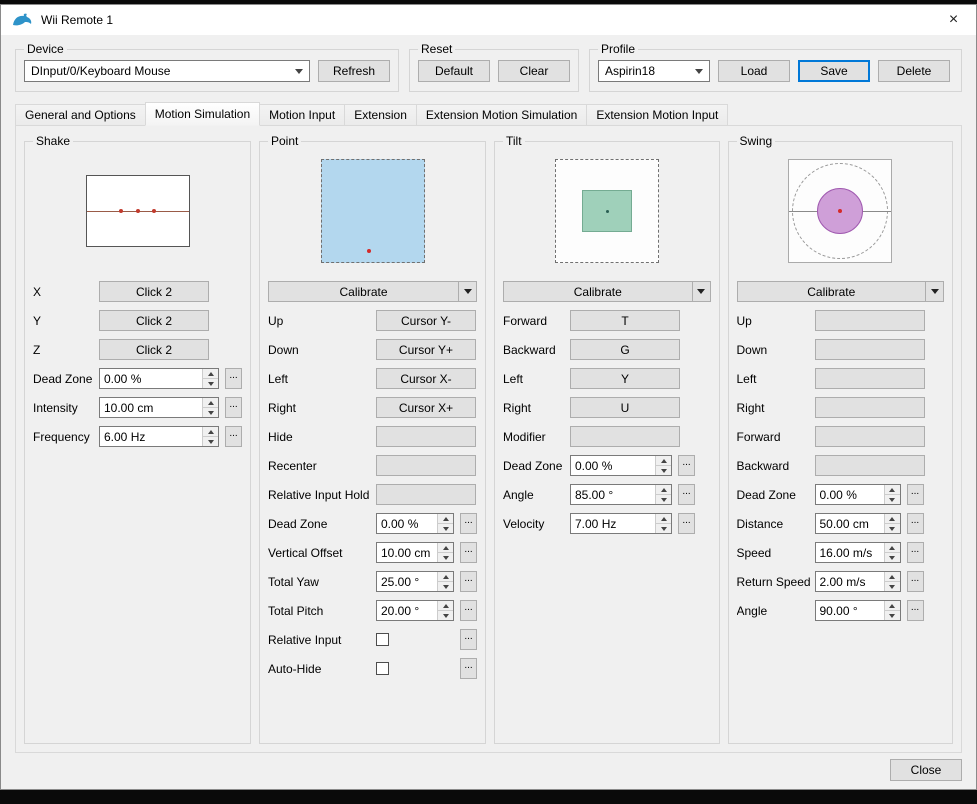  I want to click on tilt-left-mapping-button: Y, so click(625, 378).